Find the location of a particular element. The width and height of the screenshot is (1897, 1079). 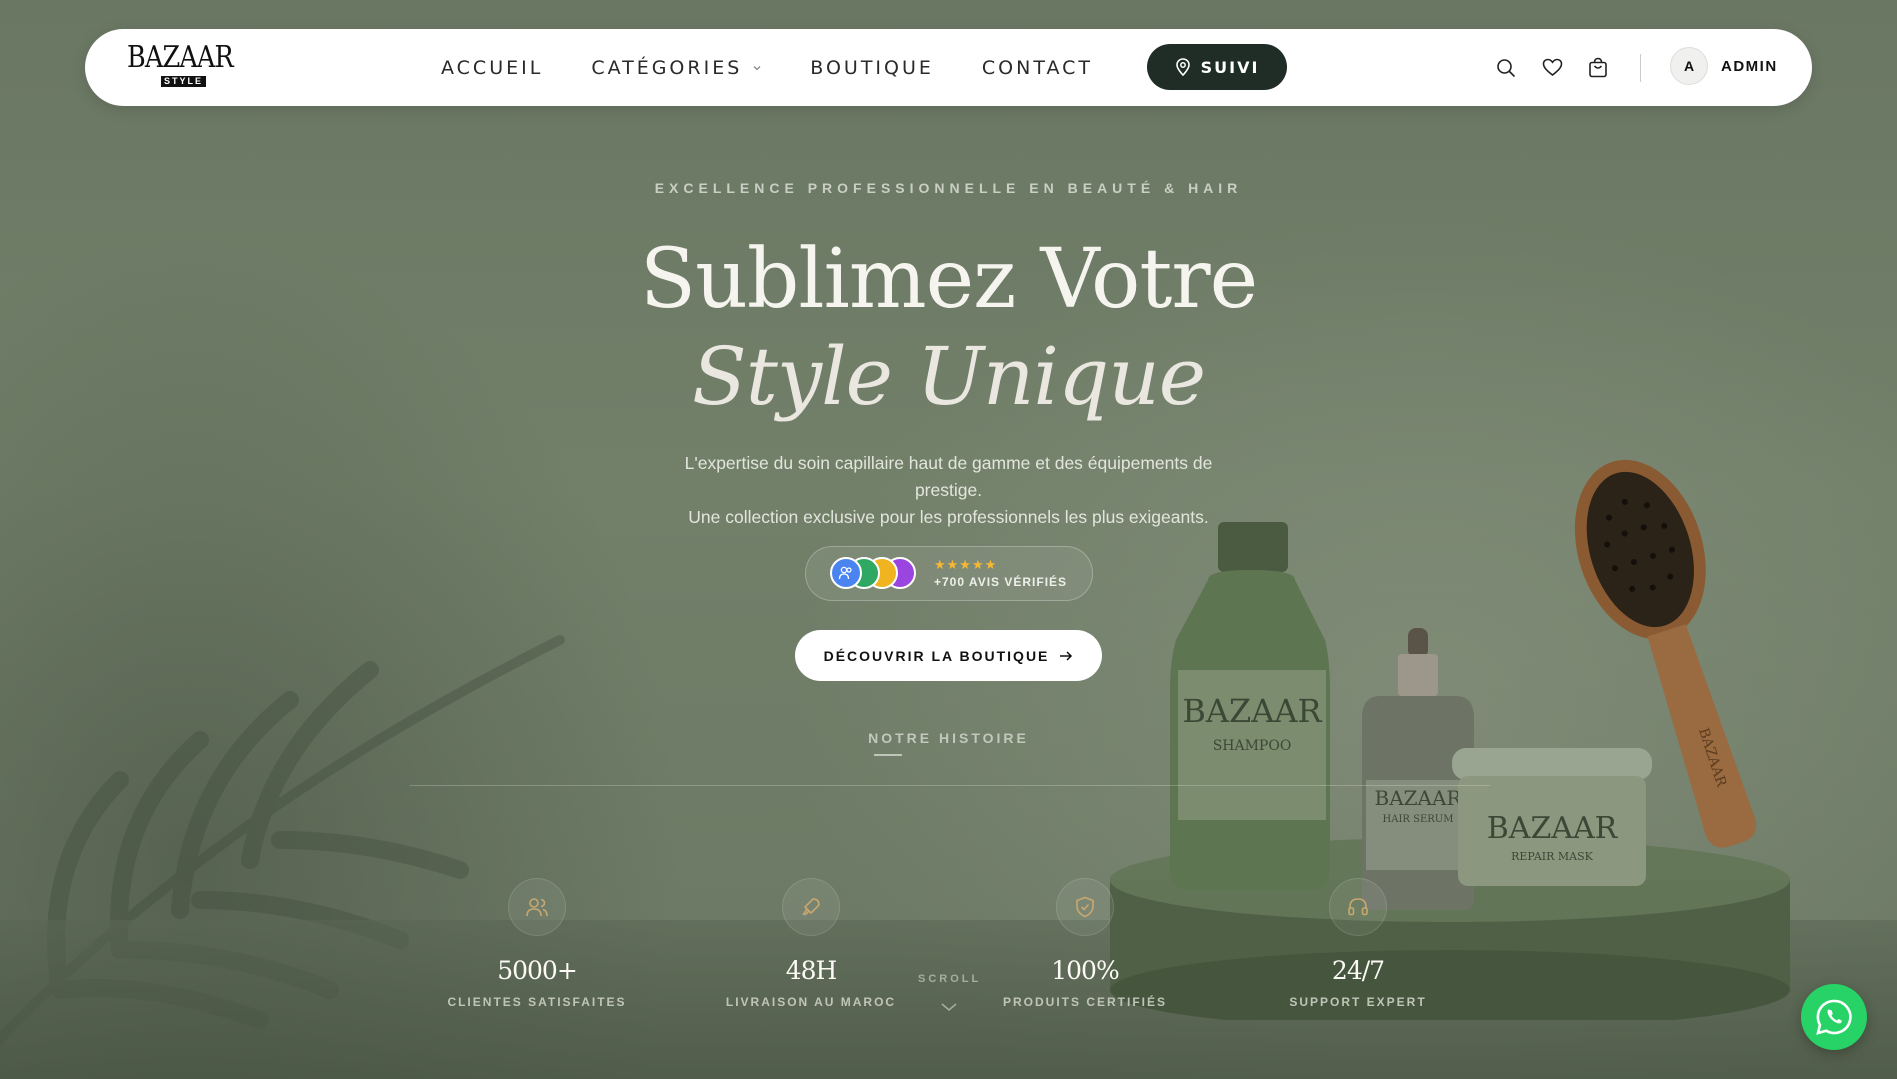

reviews-badge: ★★★★★ +700 AVIS VÉRIFIÉS is located at coordinates (949, 573).